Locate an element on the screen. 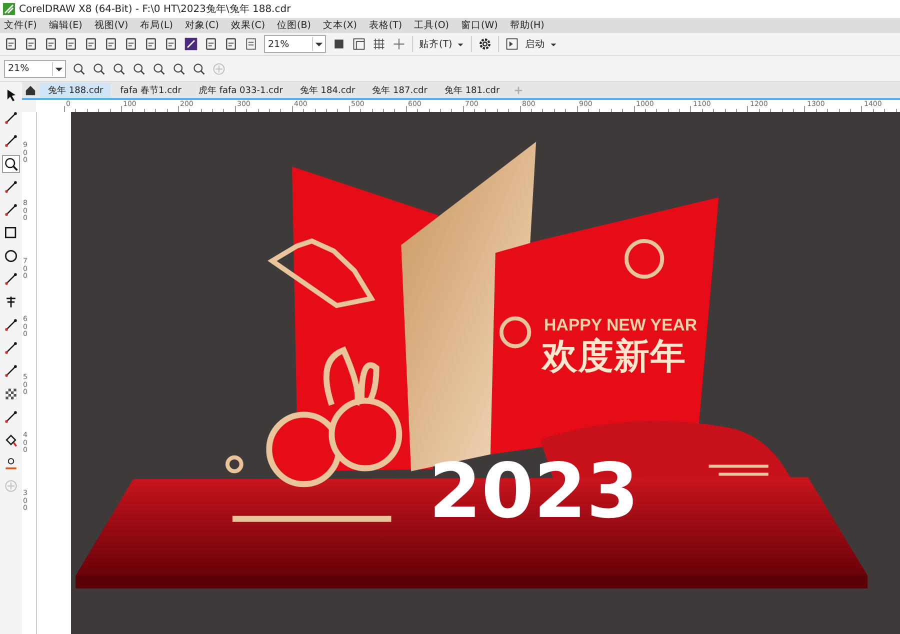  menu-item: 位图(B) is located at coordinates (294, 25).